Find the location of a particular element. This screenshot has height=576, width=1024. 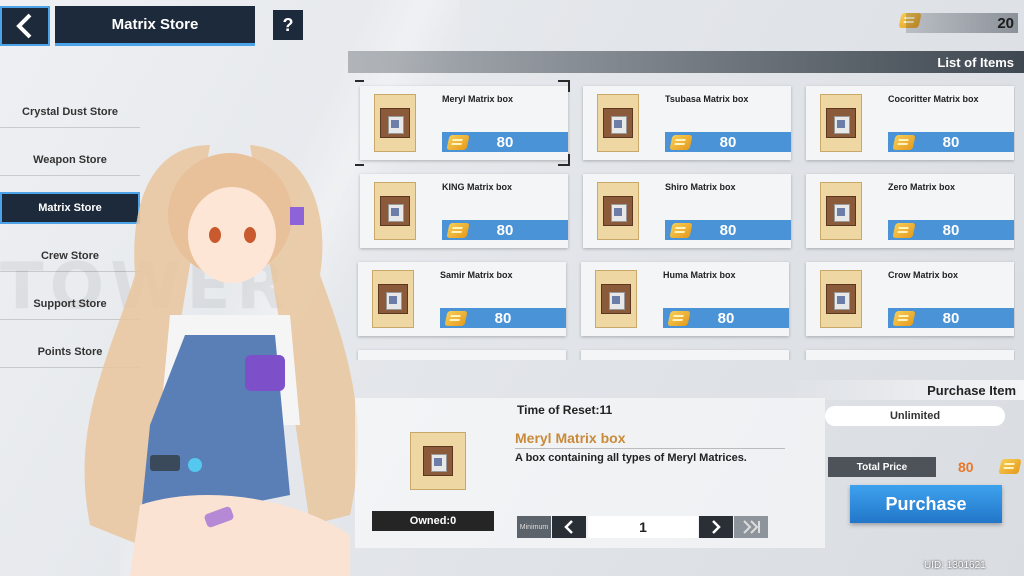

item-card-king: KING Matrix box 80 is located at coordinates (464, 211).